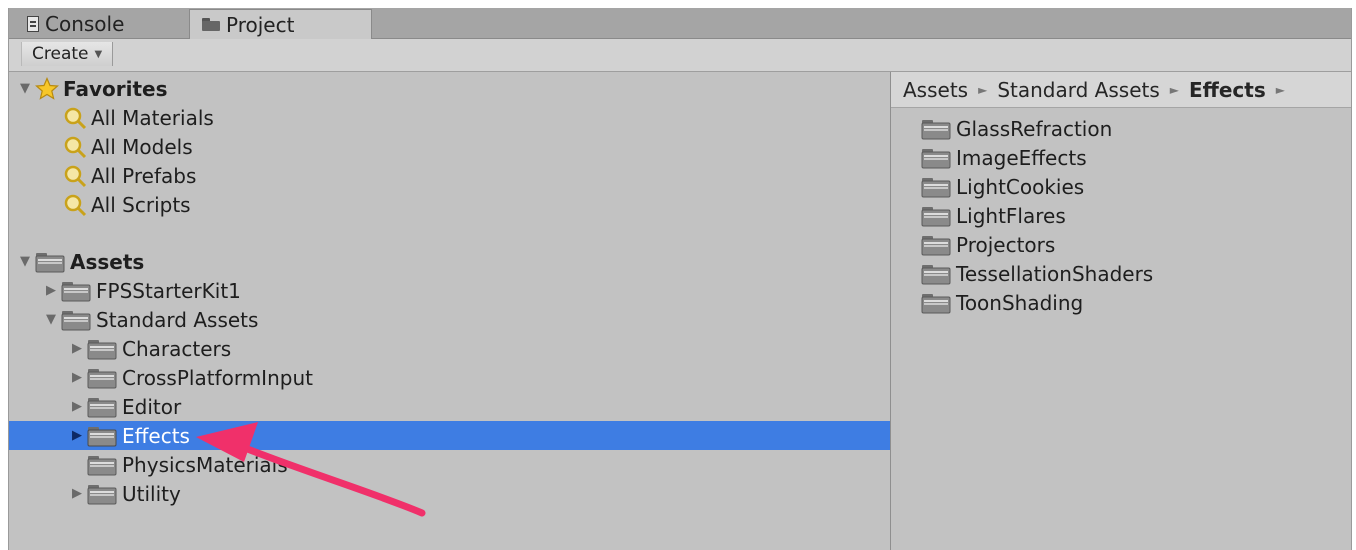 The height and width of the screenshot is (550, 1356). Describe the element at coordinates (85, 24) in the screenshot. I see `tab-console-label: Console` at that location.